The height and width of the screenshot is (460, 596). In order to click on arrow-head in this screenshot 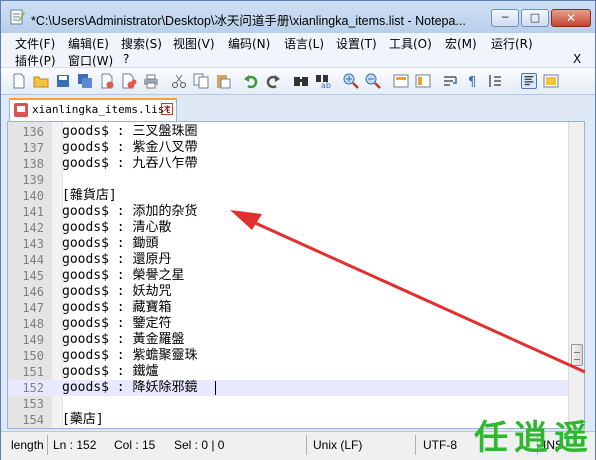, I will do `click(246, 220)`.